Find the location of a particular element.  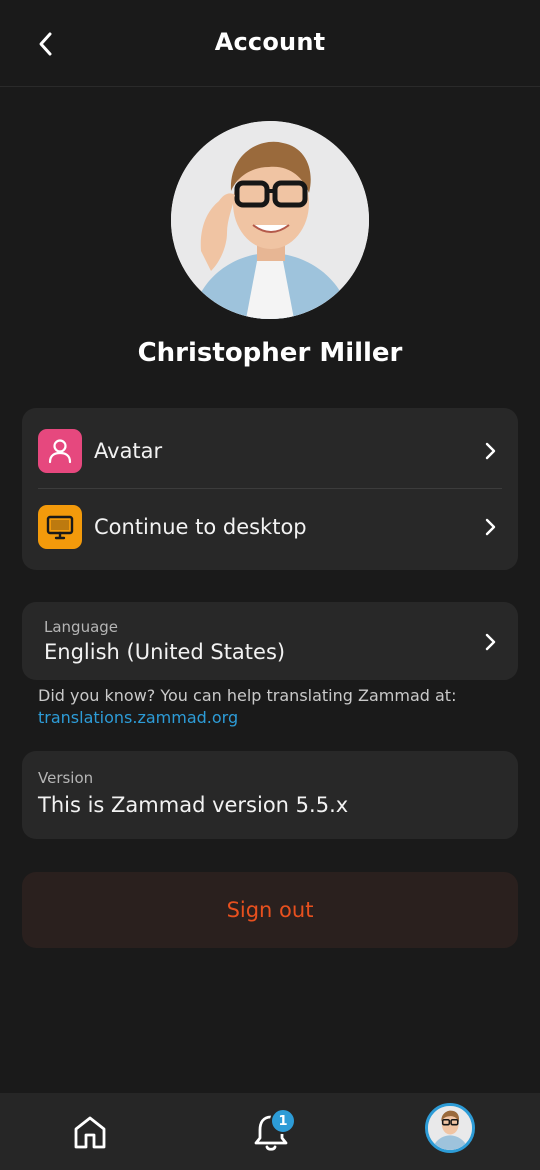

version-card: Version This is Zammad version 5.5.x is located at coordinates (270, 795).